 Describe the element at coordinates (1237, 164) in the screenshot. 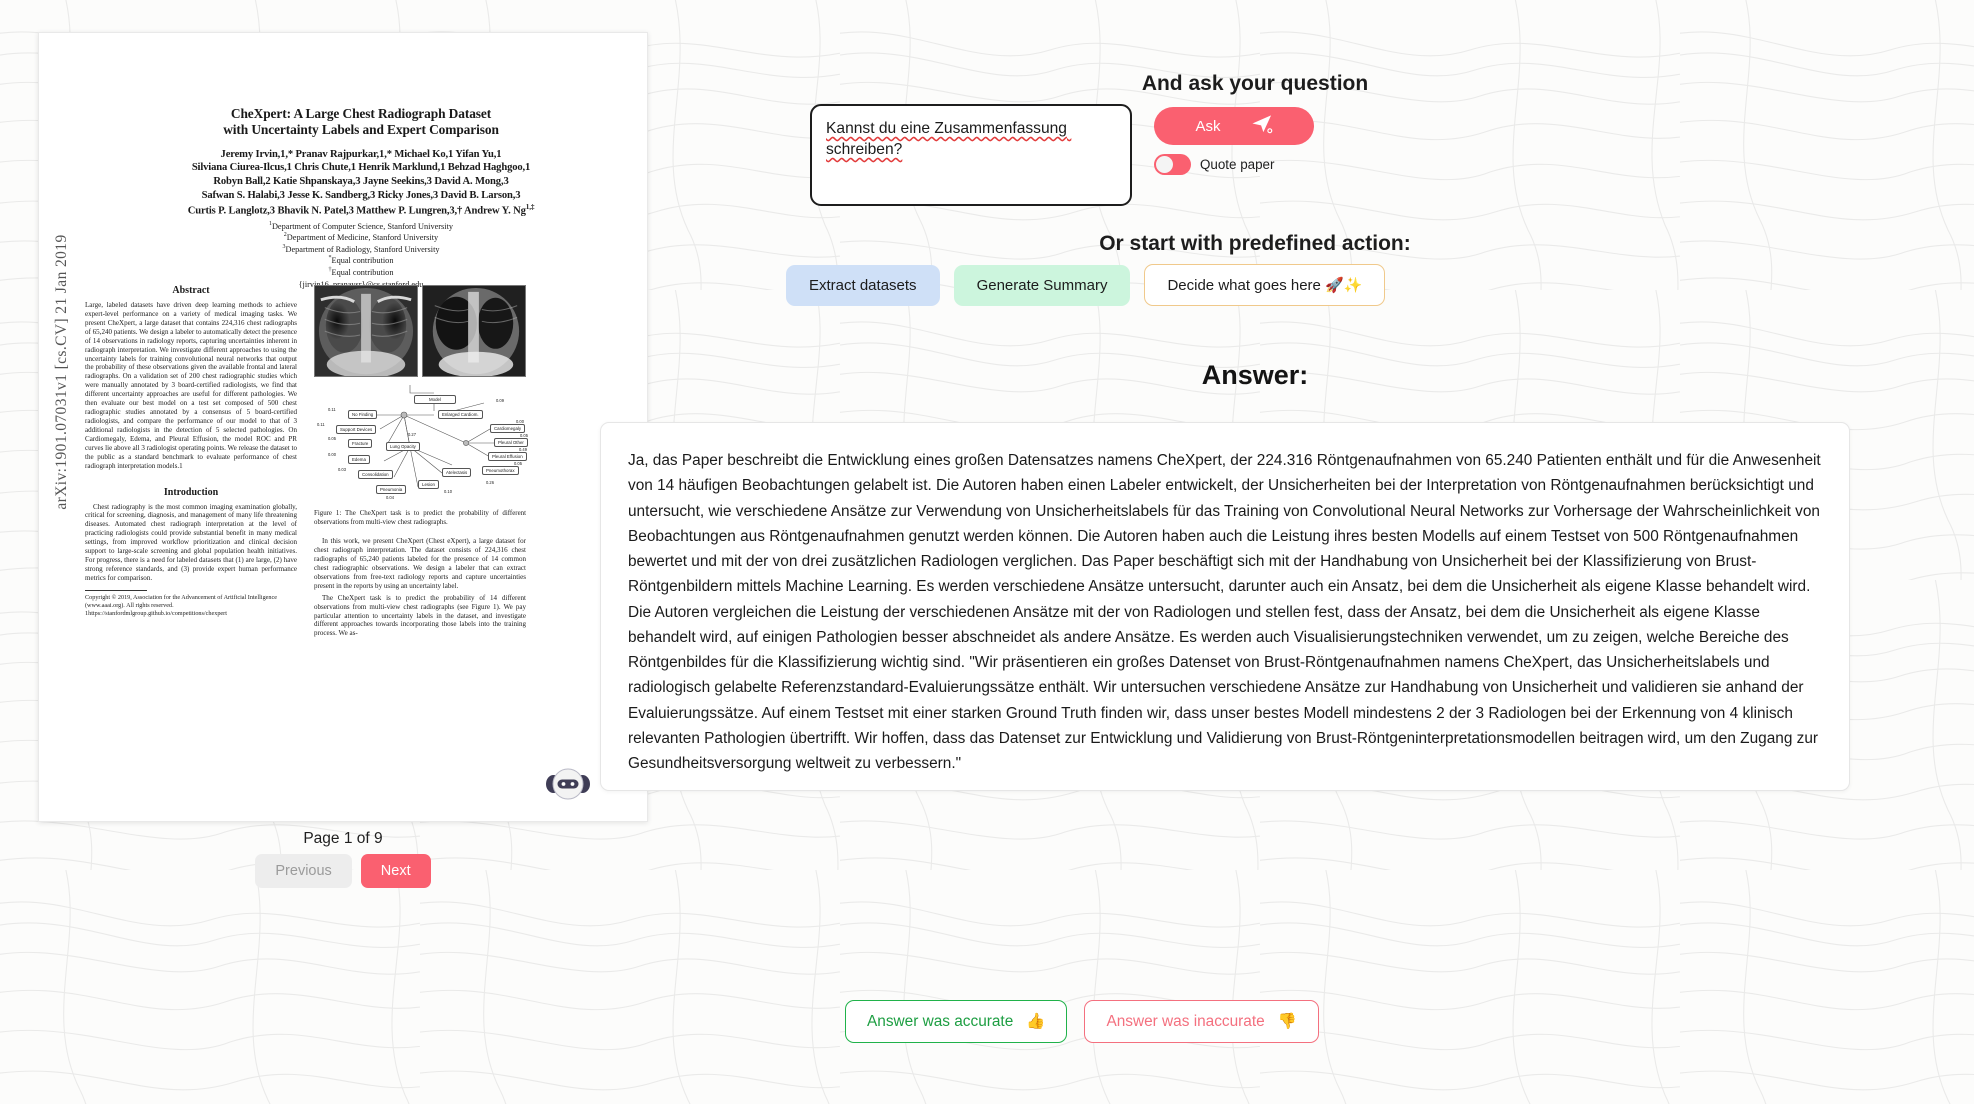

I see `quote-paper-label: Quote paper` at that location.